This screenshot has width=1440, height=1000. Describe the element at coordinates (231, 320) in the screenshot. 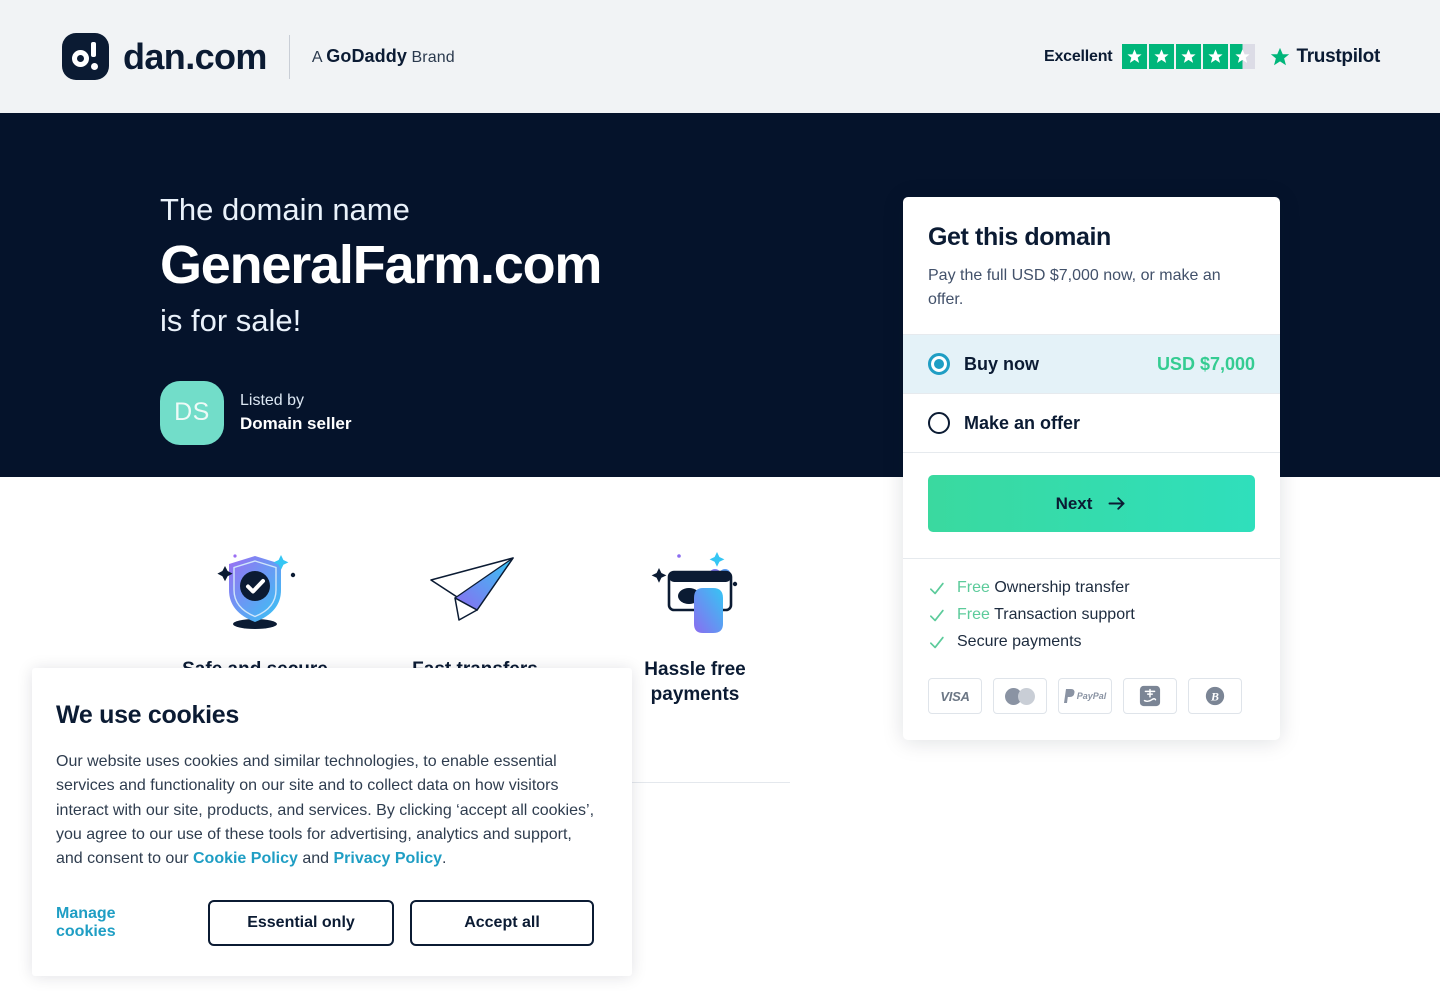

I see `hero-post-text: is for sale!` at that location.